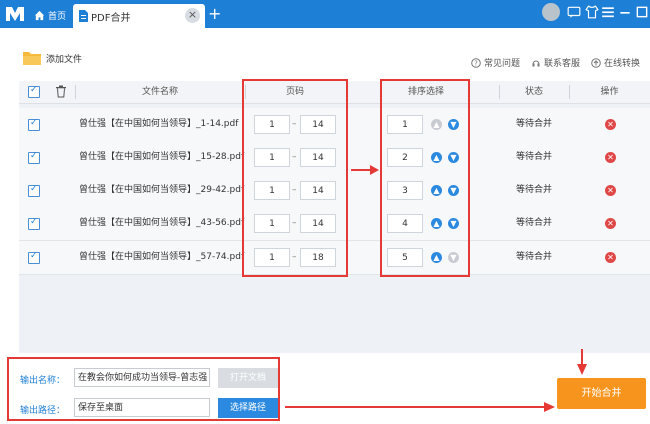 This screenshot has width=650, height=424. Describe the element at coordinates (536, 63) in the screenshot. I see `headset-icon` at that location.